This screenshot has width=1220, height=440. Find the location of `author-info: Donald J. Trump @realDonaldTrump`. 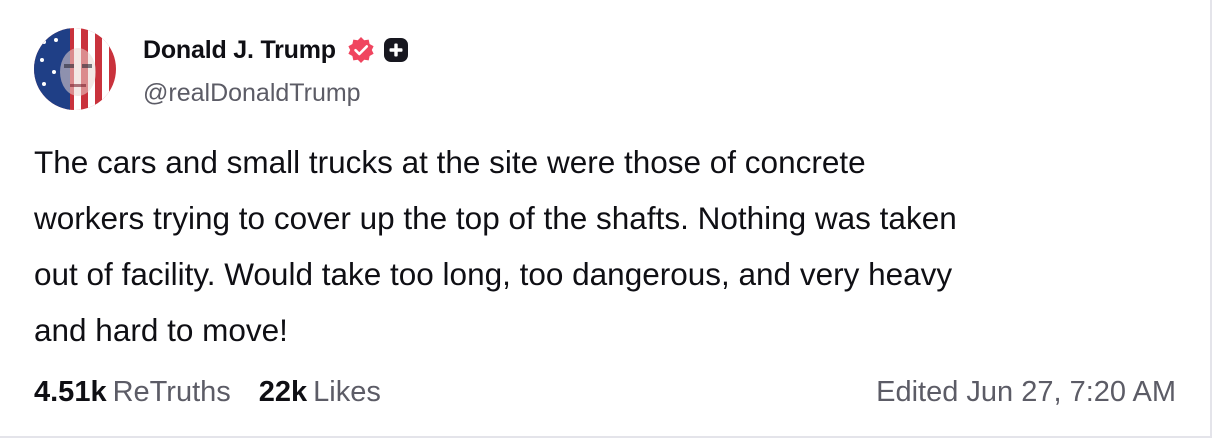

author-info: Donald J. Trump @realDonaldTrump is located at coordinates (276, 70).